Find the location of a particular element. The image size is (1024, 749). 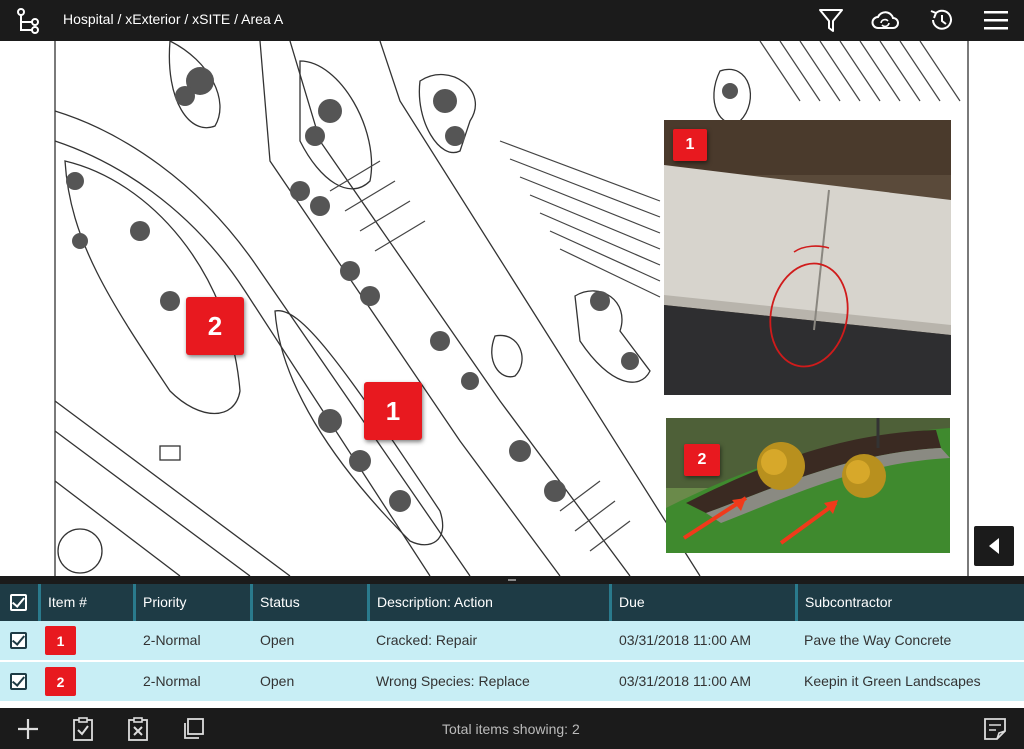

landscaping-photo-image is located at coordinates (808, 485).